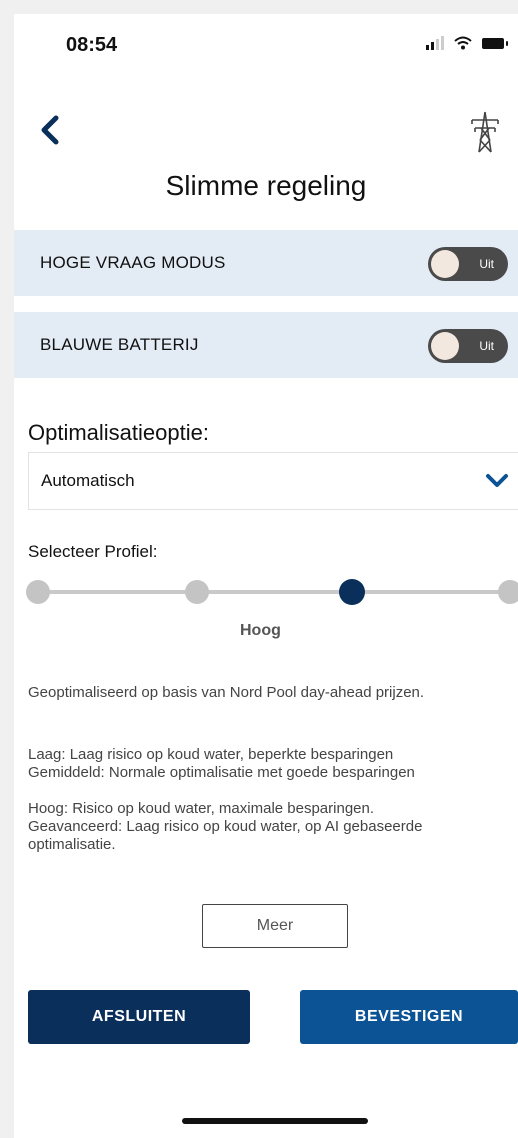 The image size is (518, 1138). I want to click on optimization-select: Automatisch, so click(273, 481).